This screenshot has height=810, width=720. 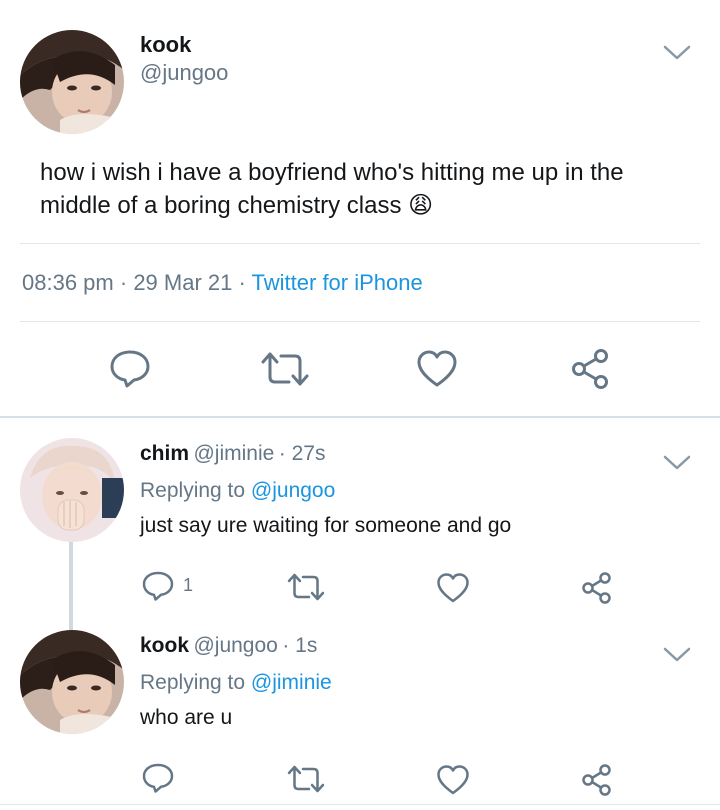 What do you see at coordinates (293, 490) in the screenshot?
I see `replying-to-link: @jungoo` at bounding box center [293, 490].